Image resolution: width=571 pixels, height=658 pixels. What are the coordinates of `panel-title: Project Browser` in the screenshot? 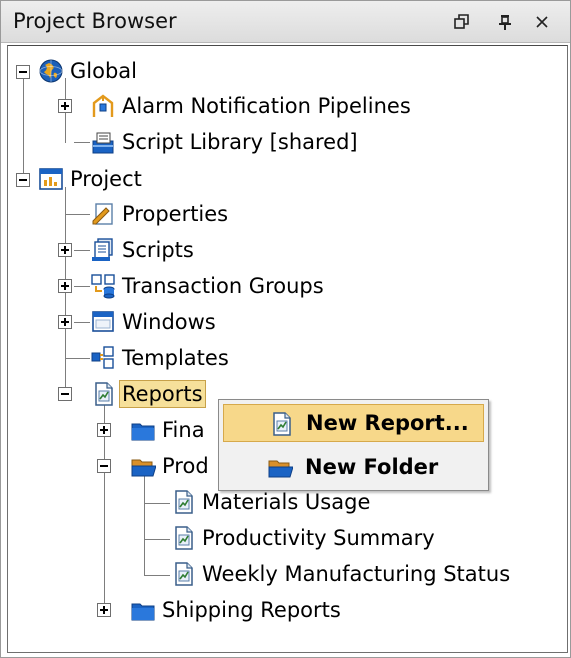 It's located at (95, 21).